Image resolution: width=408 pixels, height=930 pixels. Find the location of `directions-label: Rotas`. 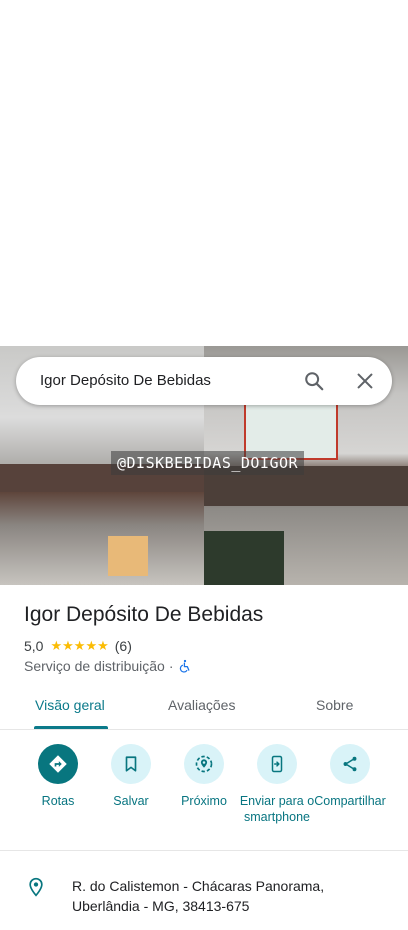

directions-label: Rotas is located at coordinates (58, 801).